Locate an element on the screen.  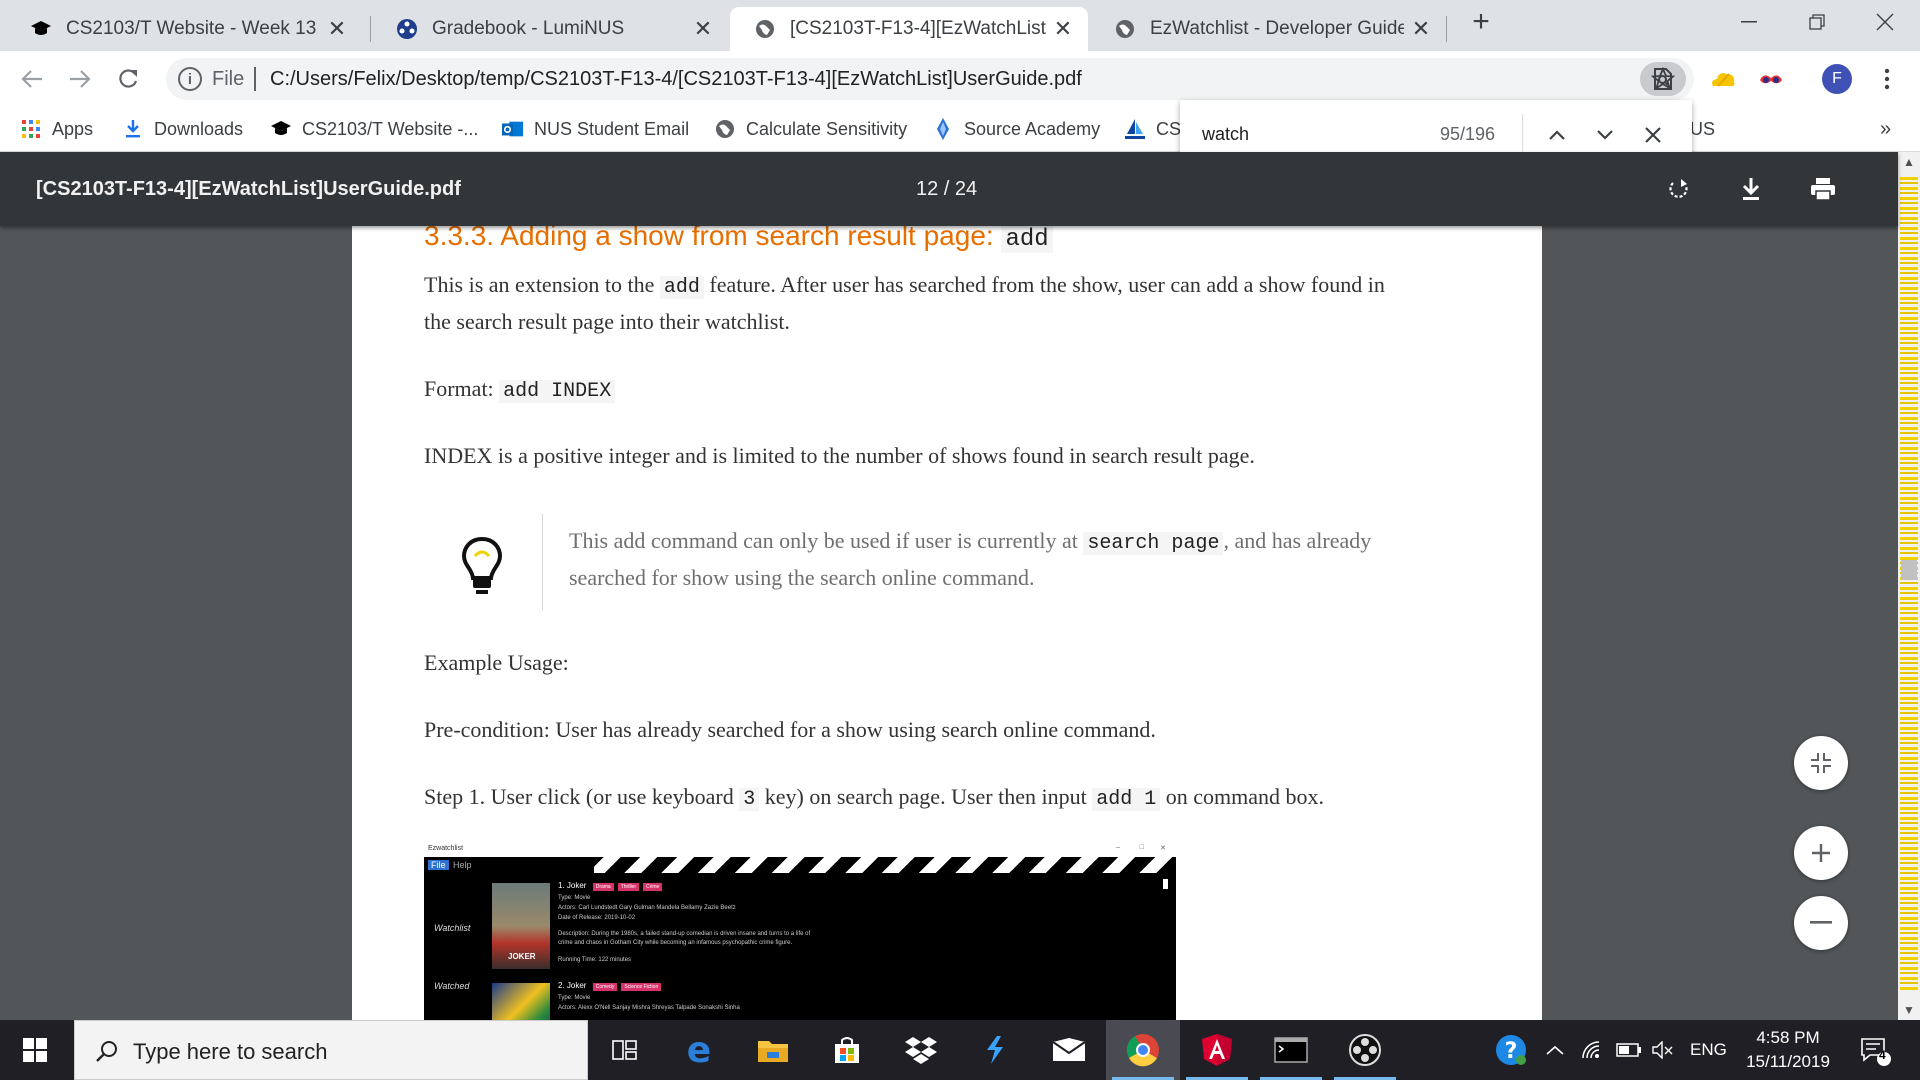
zoom-in-button is located at coordinates (1821, 853).